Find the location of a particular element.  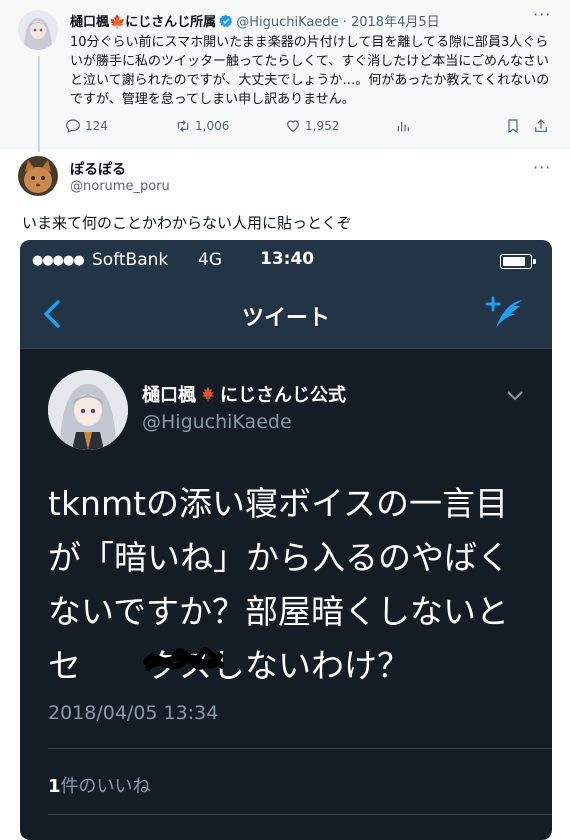

status-time: 13:40 is located at coordinates (287, 259).